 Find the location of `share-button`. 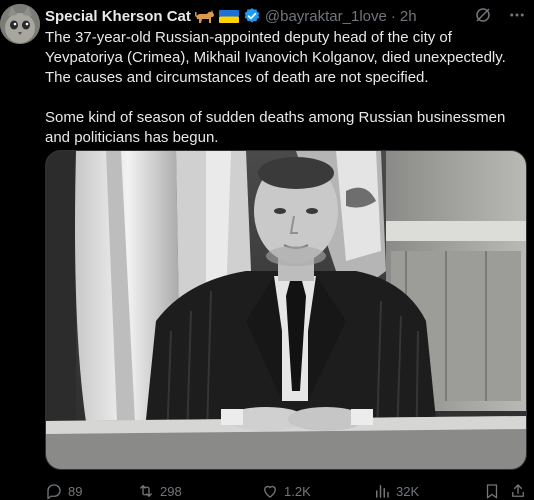

share-button is located at coordinates (518, 491).